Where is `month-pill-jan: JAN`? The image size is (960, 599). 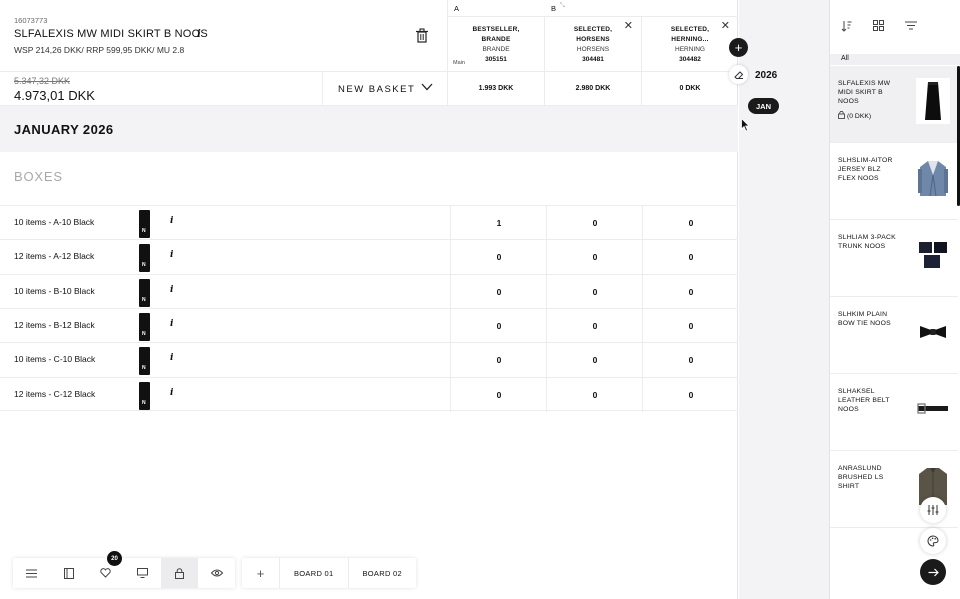
month-pill-jan: JAN is located at coordinates (763, 106).